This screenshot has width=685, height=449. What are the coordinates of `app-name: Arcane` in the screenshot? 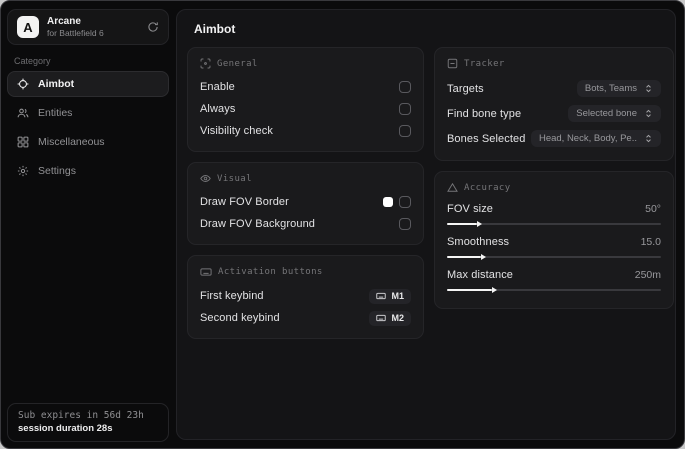 It's located at (64, 21).